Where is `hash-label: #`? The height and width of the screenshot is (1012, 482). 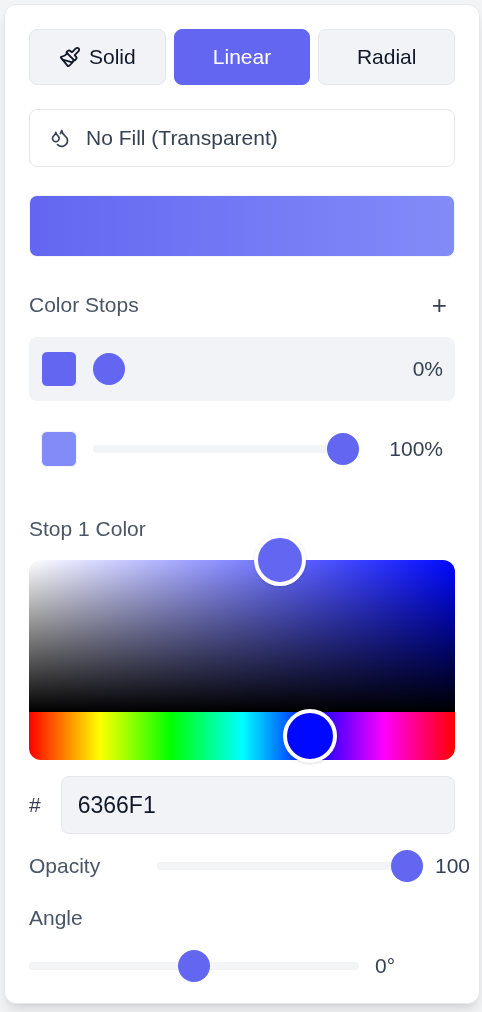
hash-label: # is located at coordinates (35, 805).